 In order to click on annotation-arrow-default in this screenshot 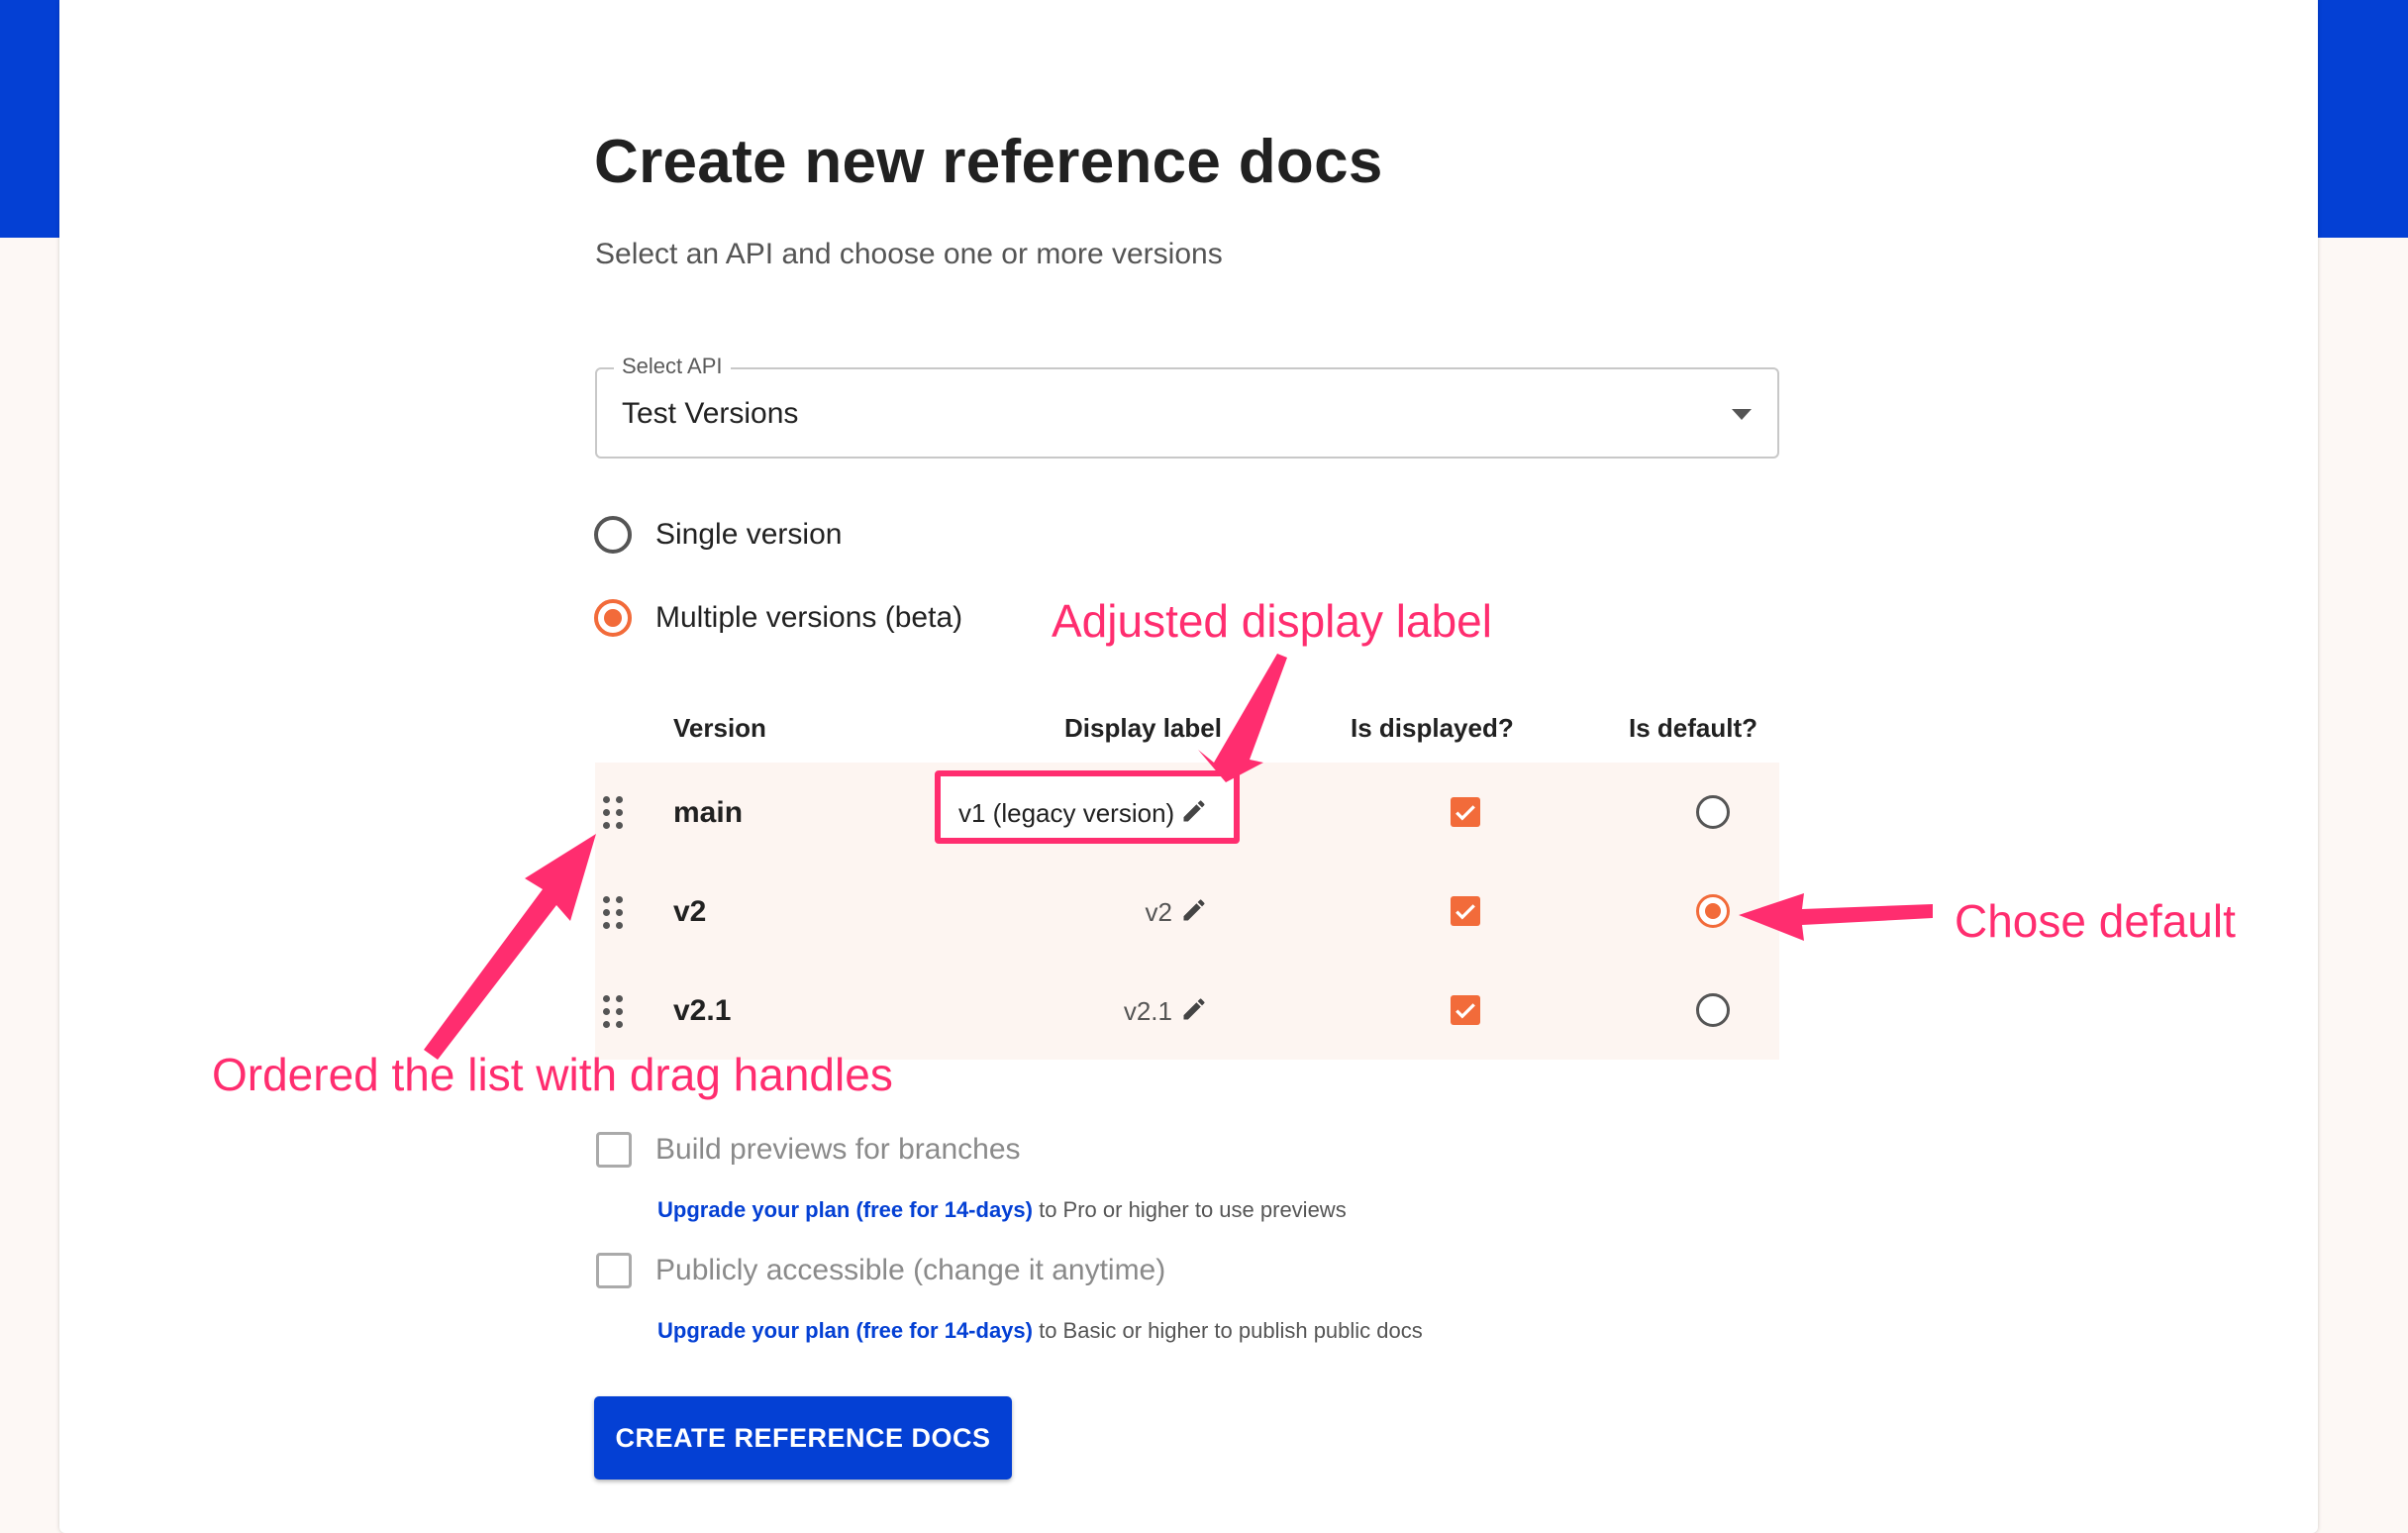, I will do `click(1836, 917)`.